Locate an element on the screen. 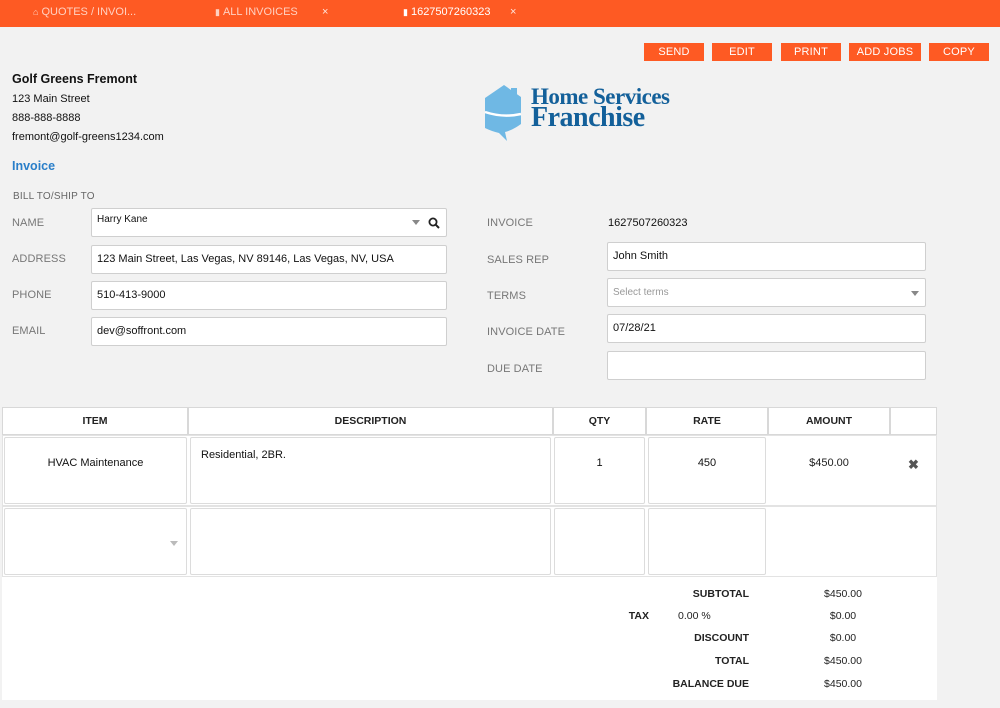 The width and height of the screenshot is (1000, 708). terms-placeholder: Select terms is located at coordinates (641, 292).